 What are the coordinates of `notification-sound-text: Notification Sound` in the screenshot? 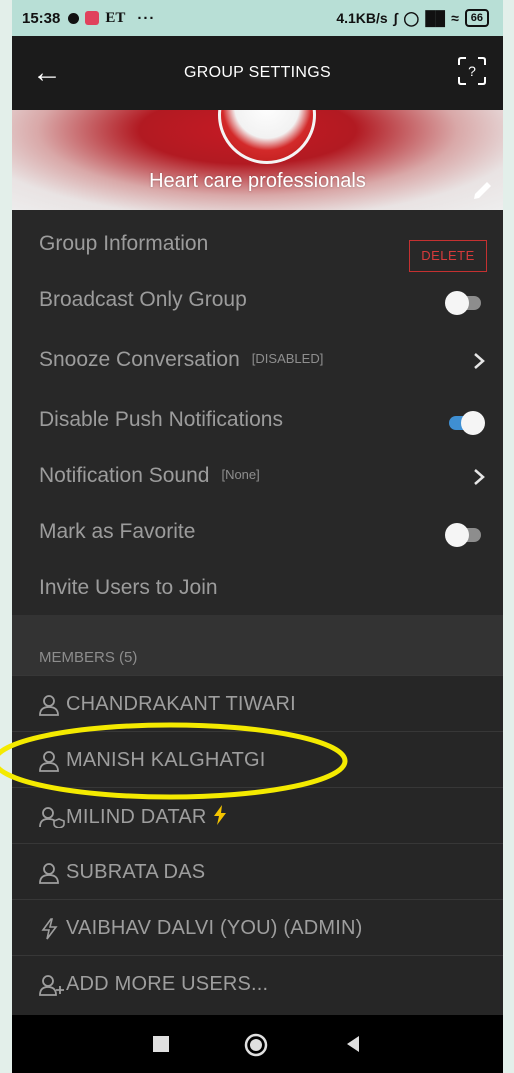 It's located at (124, 475).